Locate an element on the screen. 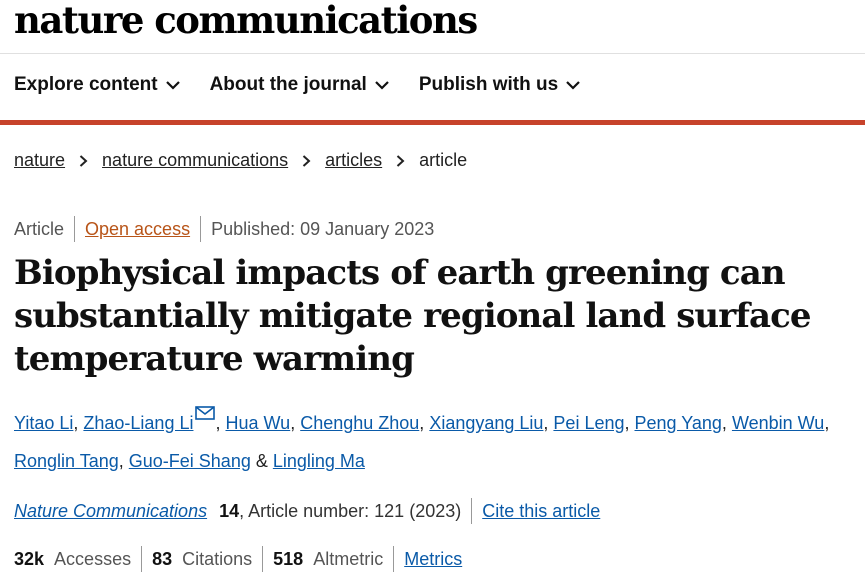  nav-item-label: Explore content is located at coordinates (86, 84).